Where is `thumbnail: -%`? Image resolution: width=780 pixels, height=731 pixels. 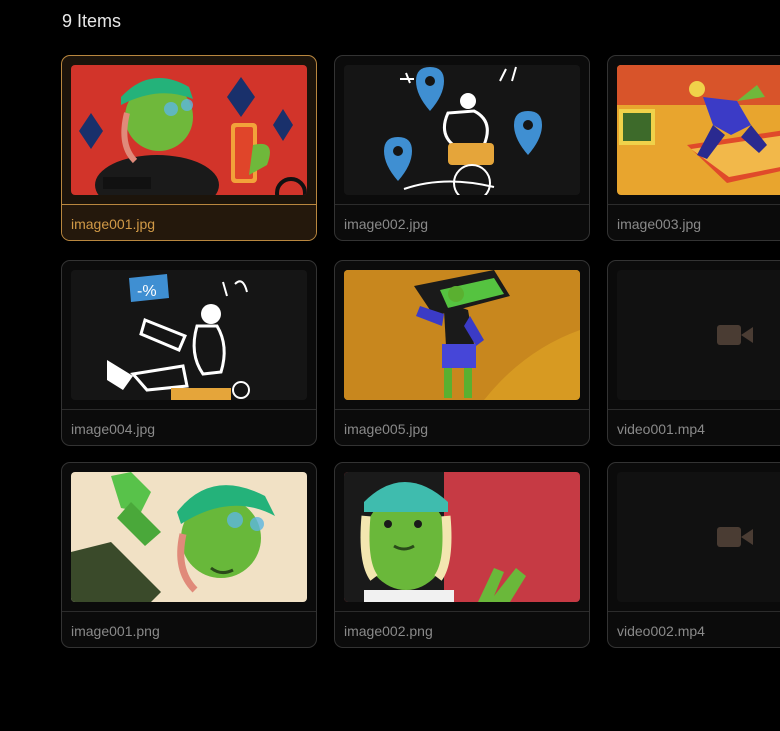
thumbnail: -% is located at coordinates (189, 335).